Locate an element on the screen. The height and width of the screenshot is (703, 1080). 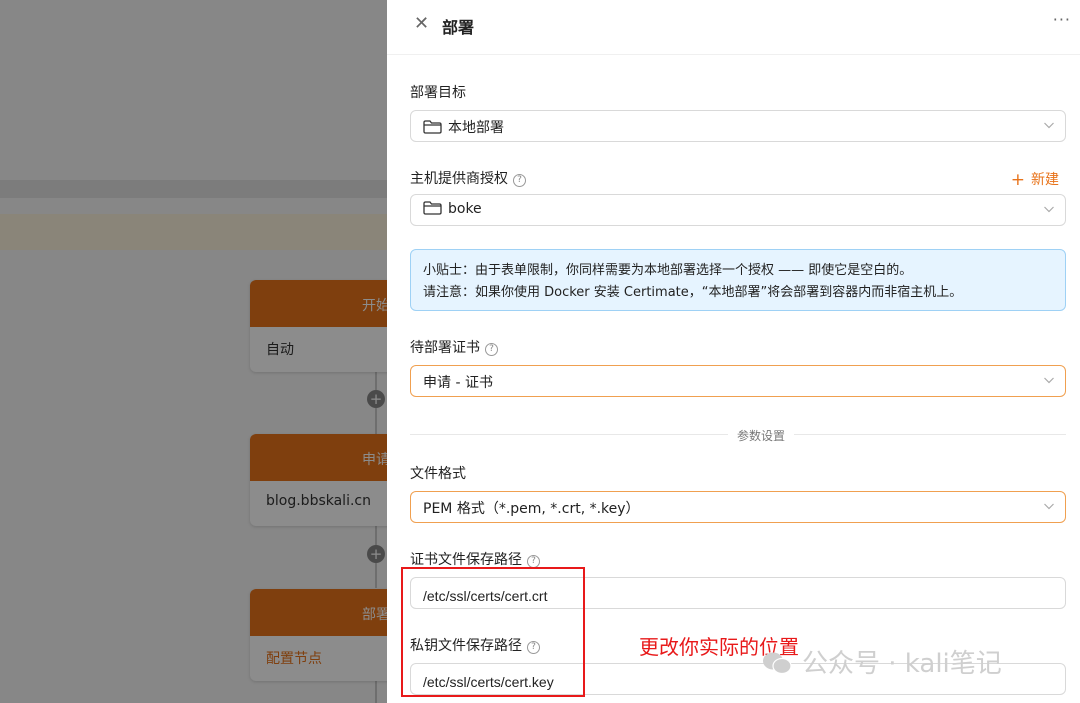
cert-value: 申请 - 证书 is located at coordinates (458, 383).